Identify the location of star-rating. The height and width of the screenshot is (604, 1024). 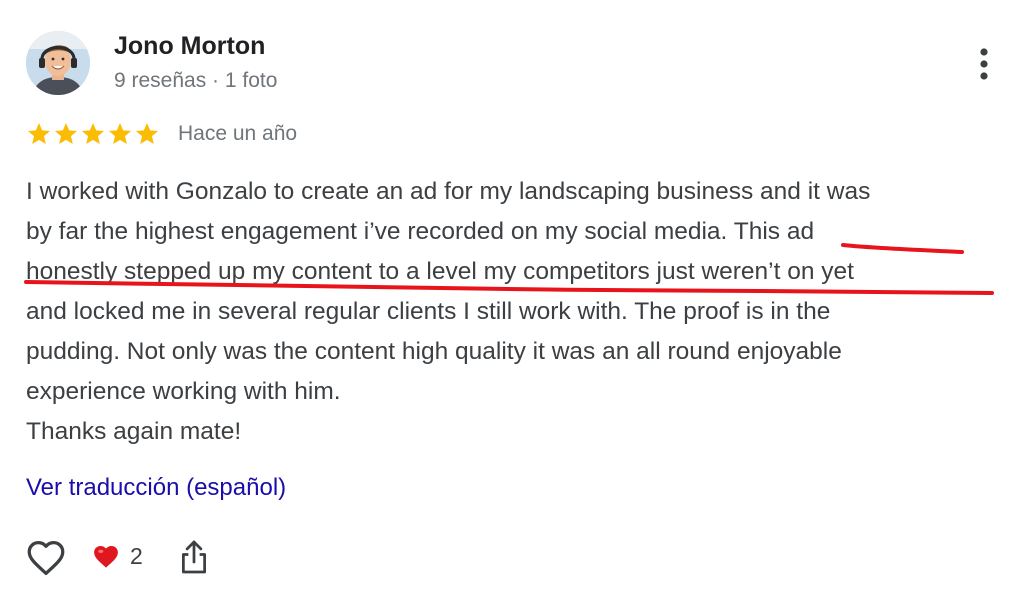
(93, 134).